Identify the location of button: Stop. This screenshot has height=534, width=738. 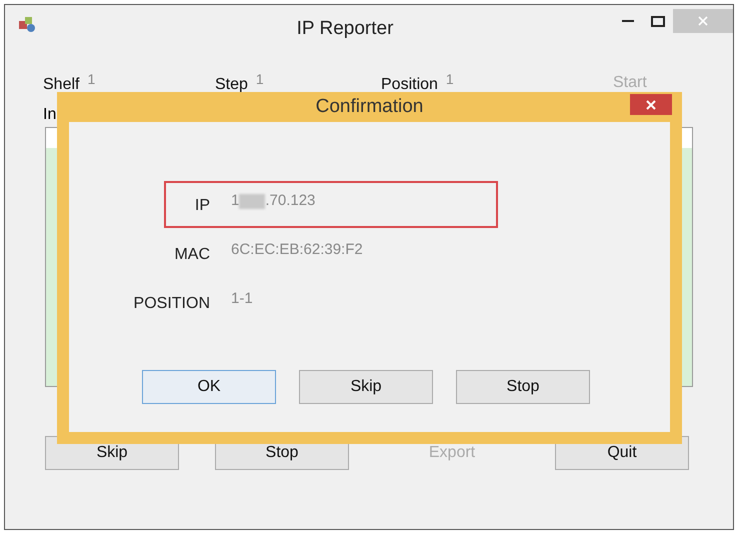
(523, 387).